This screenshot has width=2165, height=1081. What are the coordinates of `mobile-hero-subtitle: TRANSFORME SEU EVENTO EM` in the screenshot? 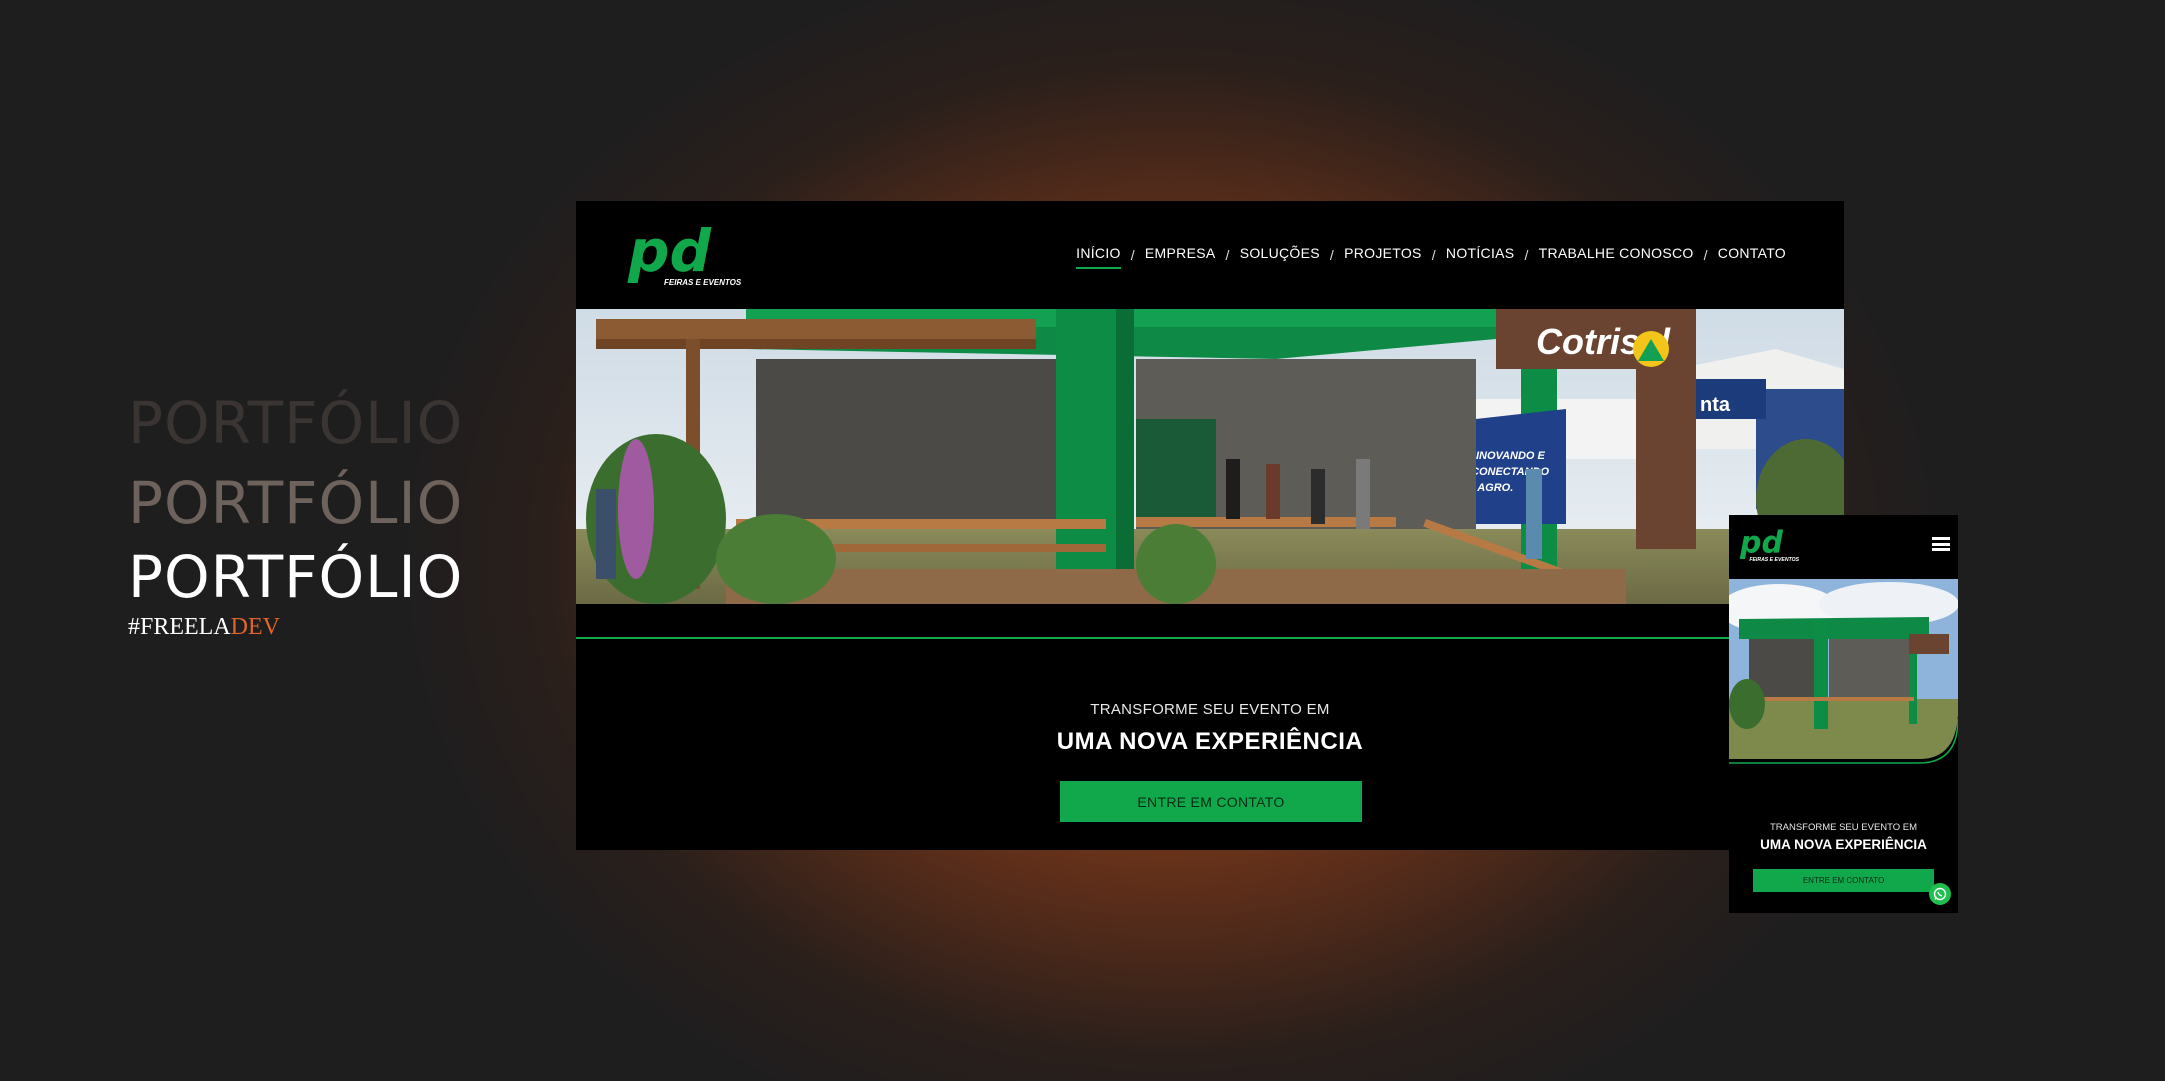 It's located at (1843, 827).